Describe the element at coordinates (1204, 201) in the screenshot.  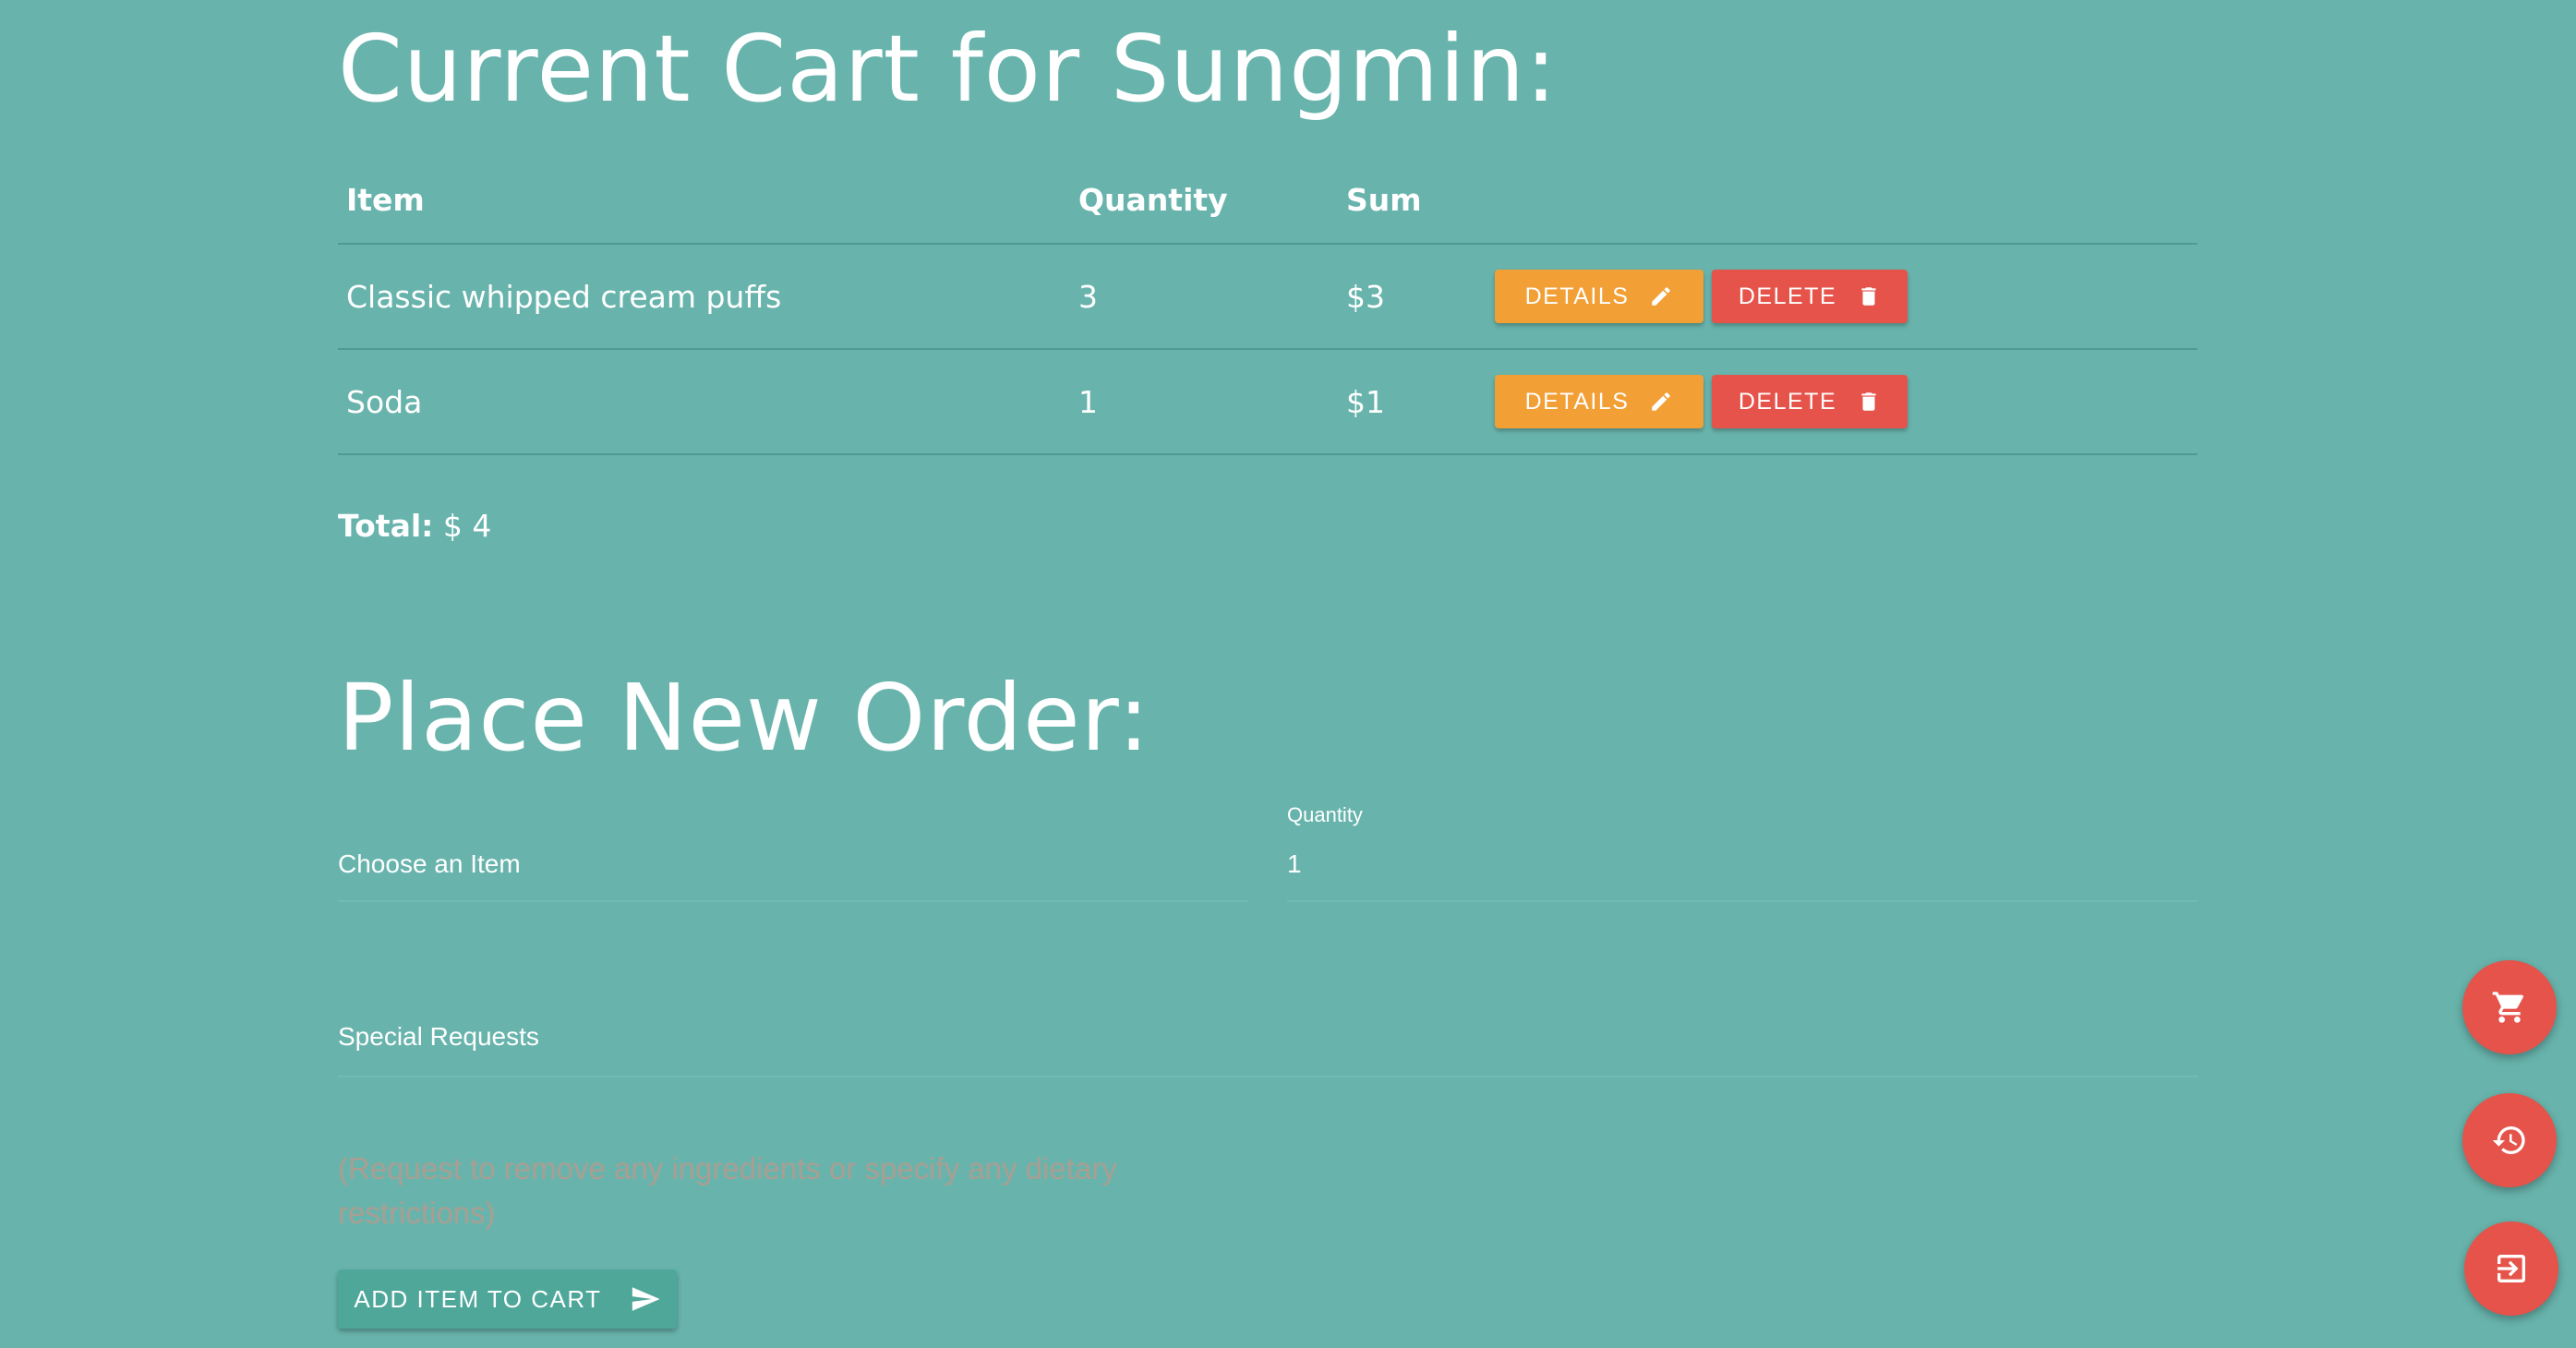
I see `column-header-quantity: Quantity` at that location.